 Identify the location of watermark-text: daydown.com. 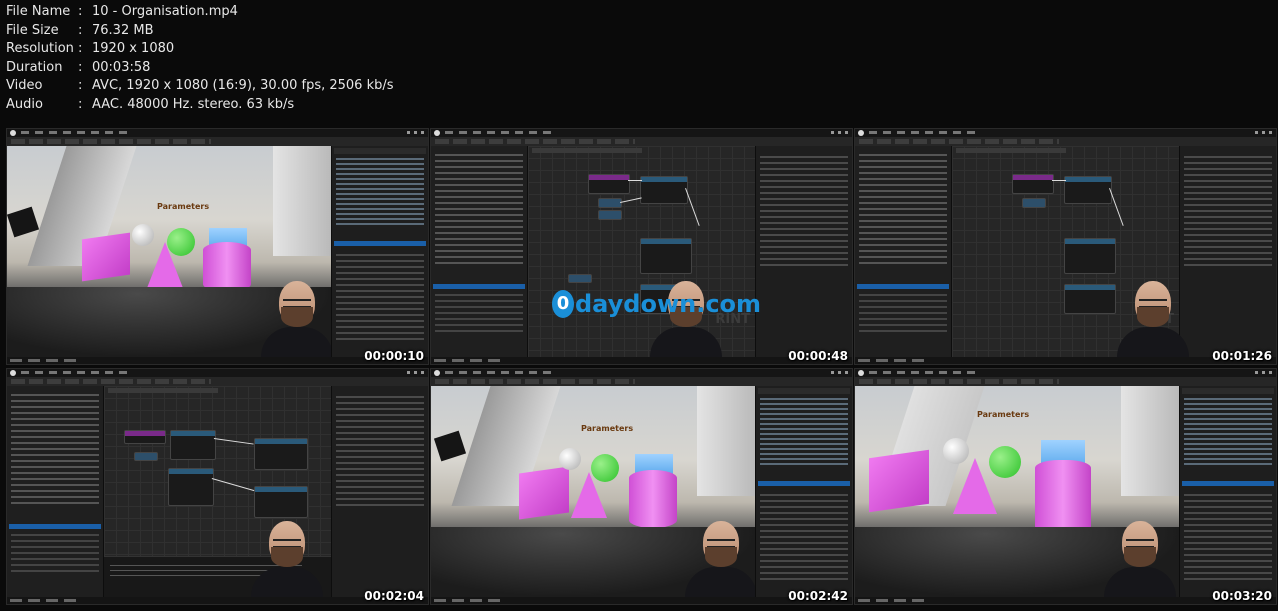
(668, 304).